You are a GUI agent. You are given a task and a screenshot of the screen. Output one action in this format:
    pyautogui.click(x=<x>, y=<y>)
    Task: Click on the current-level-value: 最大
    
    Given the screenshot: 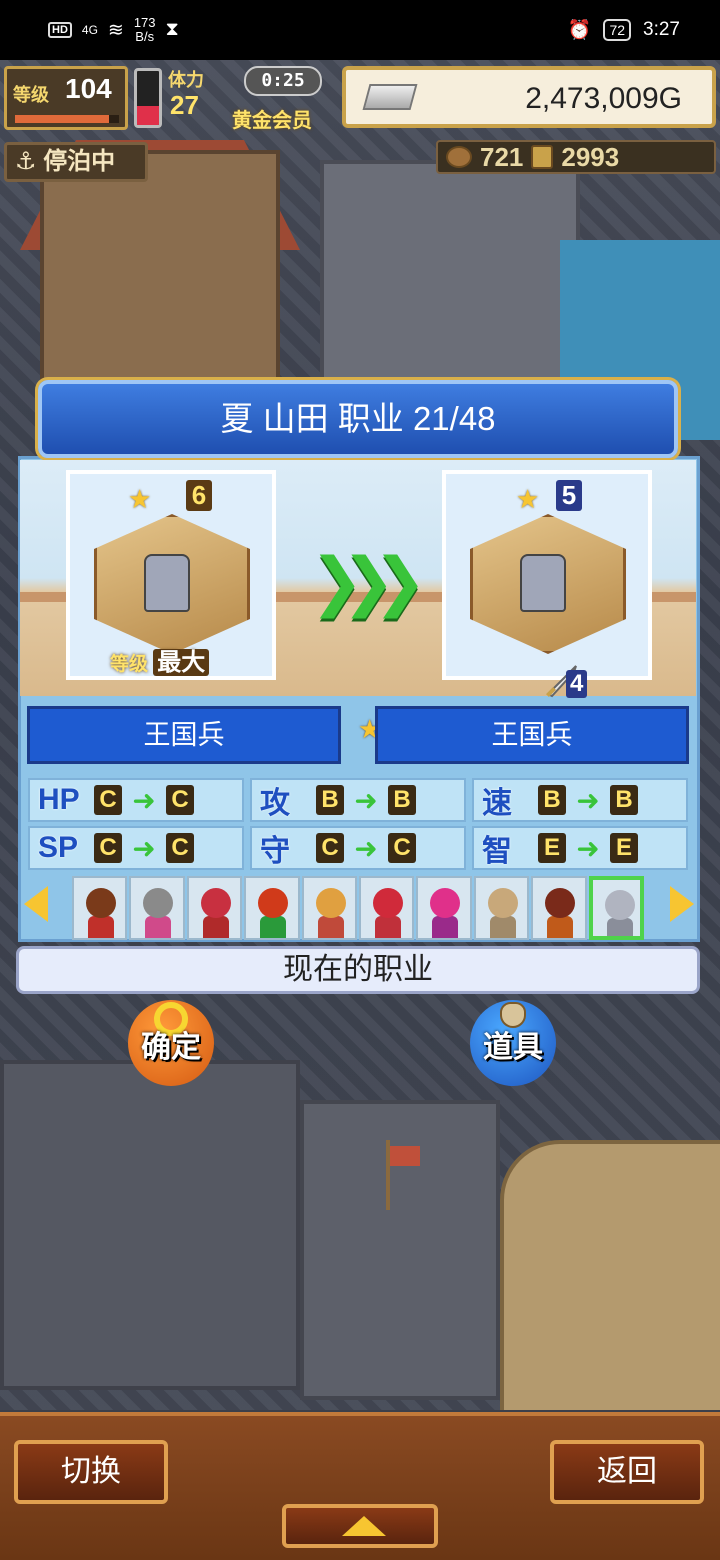 What is the action you would take?
    pyautogui.click(x=181, y=662)
    